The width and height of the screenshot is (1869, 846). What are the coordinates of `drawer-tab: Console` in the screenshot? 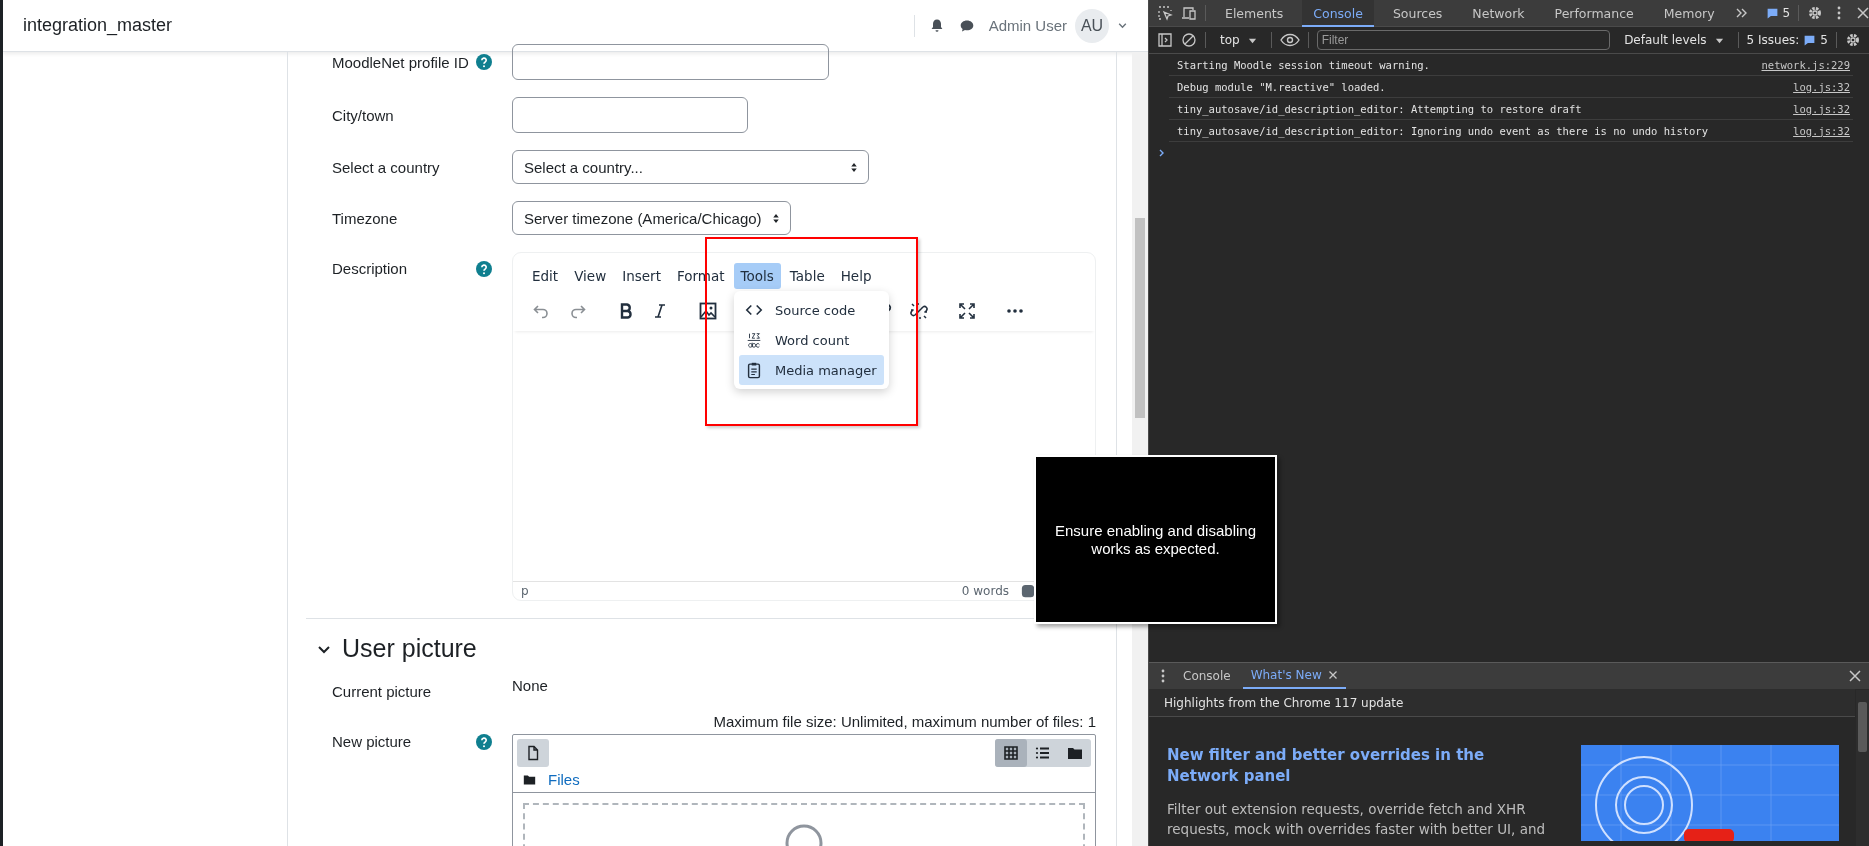 It's located at (1207, 676).